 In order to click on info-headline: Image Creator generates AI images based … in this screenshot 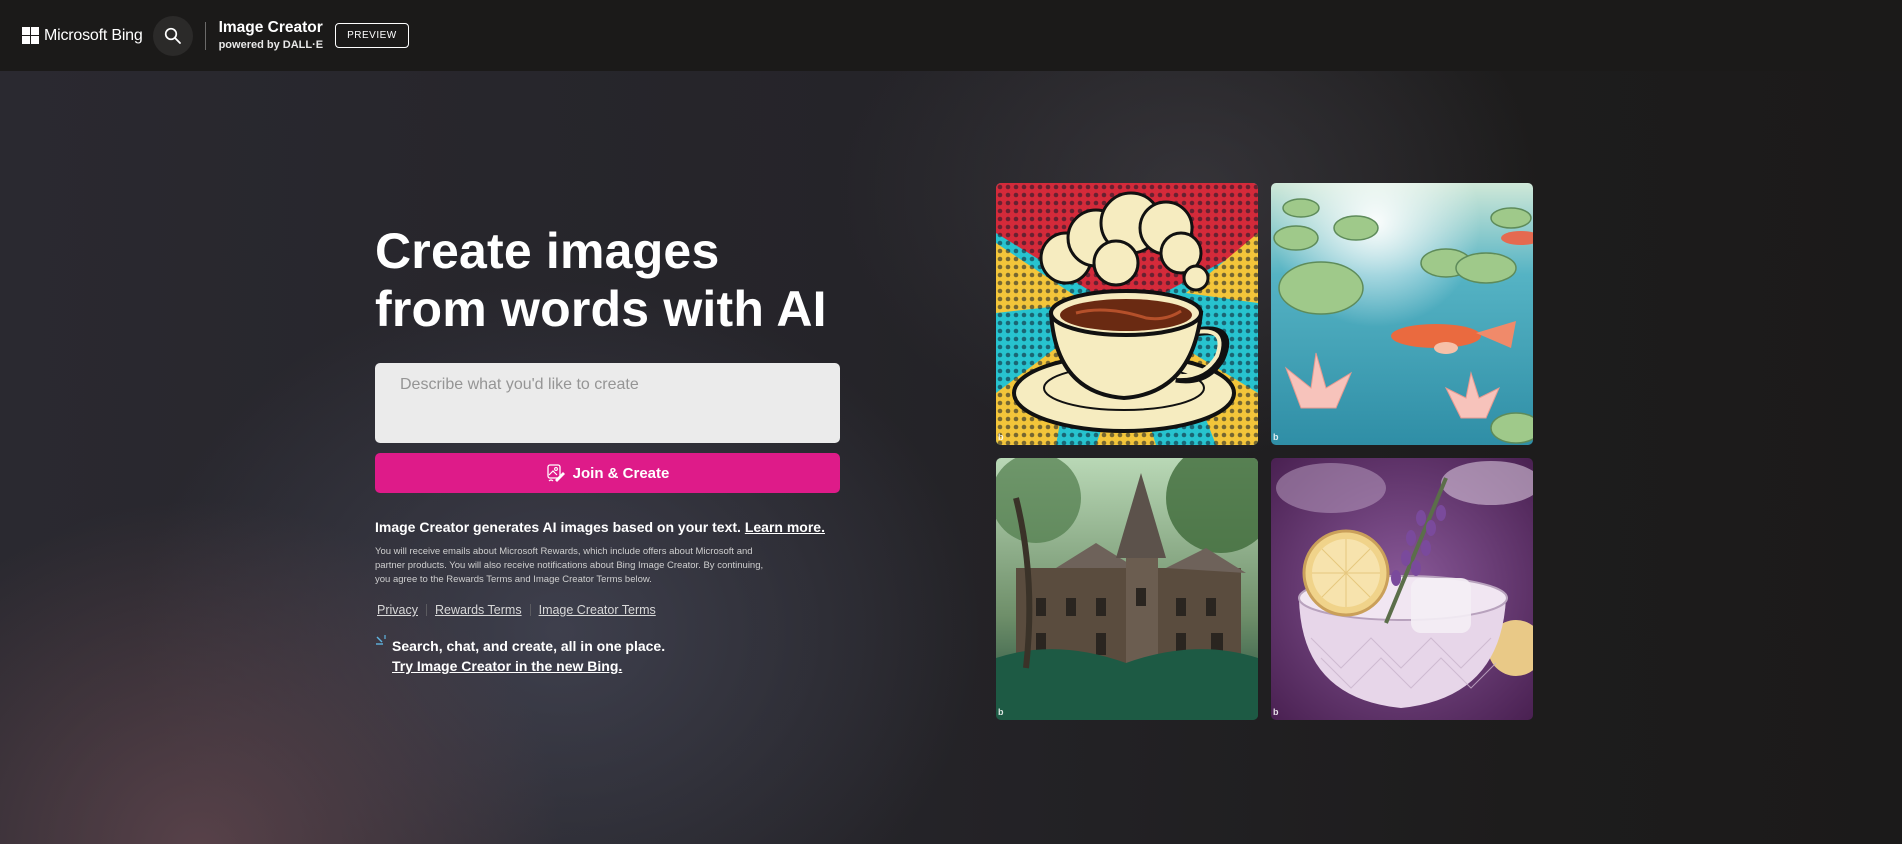, I will do `click(615, 527)`.